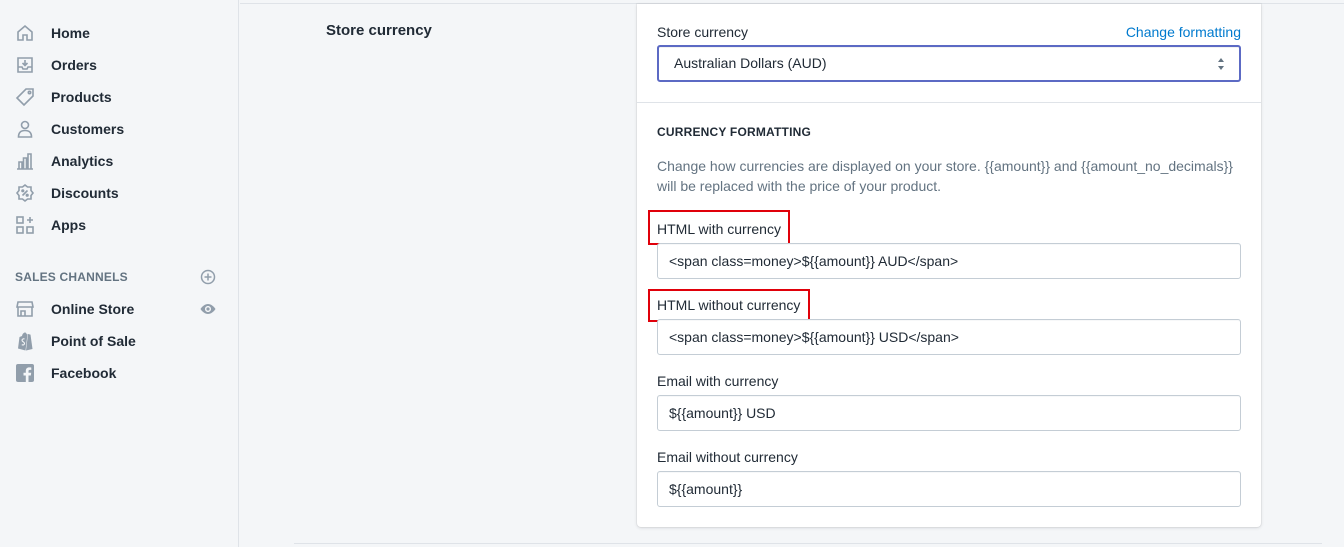  What do you see at coordinates (25, 341) in the screenshot?
I see `shopify-bag-icon` at bounding box center [25, 341].